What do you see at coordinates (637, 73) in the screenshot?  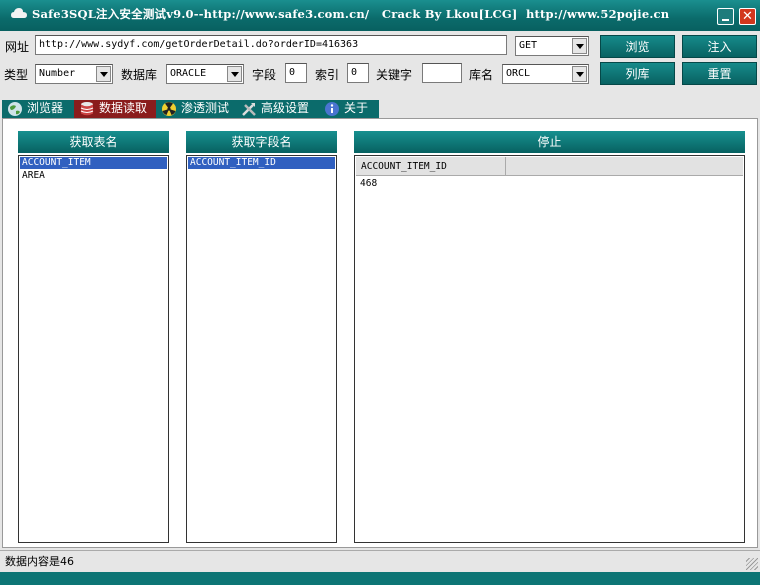 I see `list-db-button: 列库` at bounding box center [637, 73].